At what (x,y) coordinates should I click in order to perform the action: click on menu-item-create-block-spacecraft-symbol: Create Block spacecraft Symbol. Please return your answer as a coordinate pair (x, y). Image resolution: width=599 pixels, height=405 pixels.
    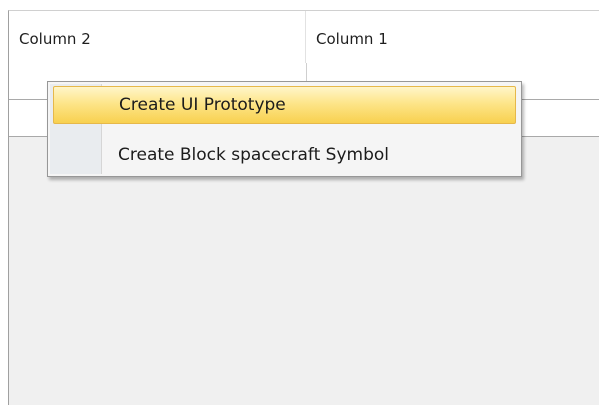
    Looking at the image, I should click on (284, 155).